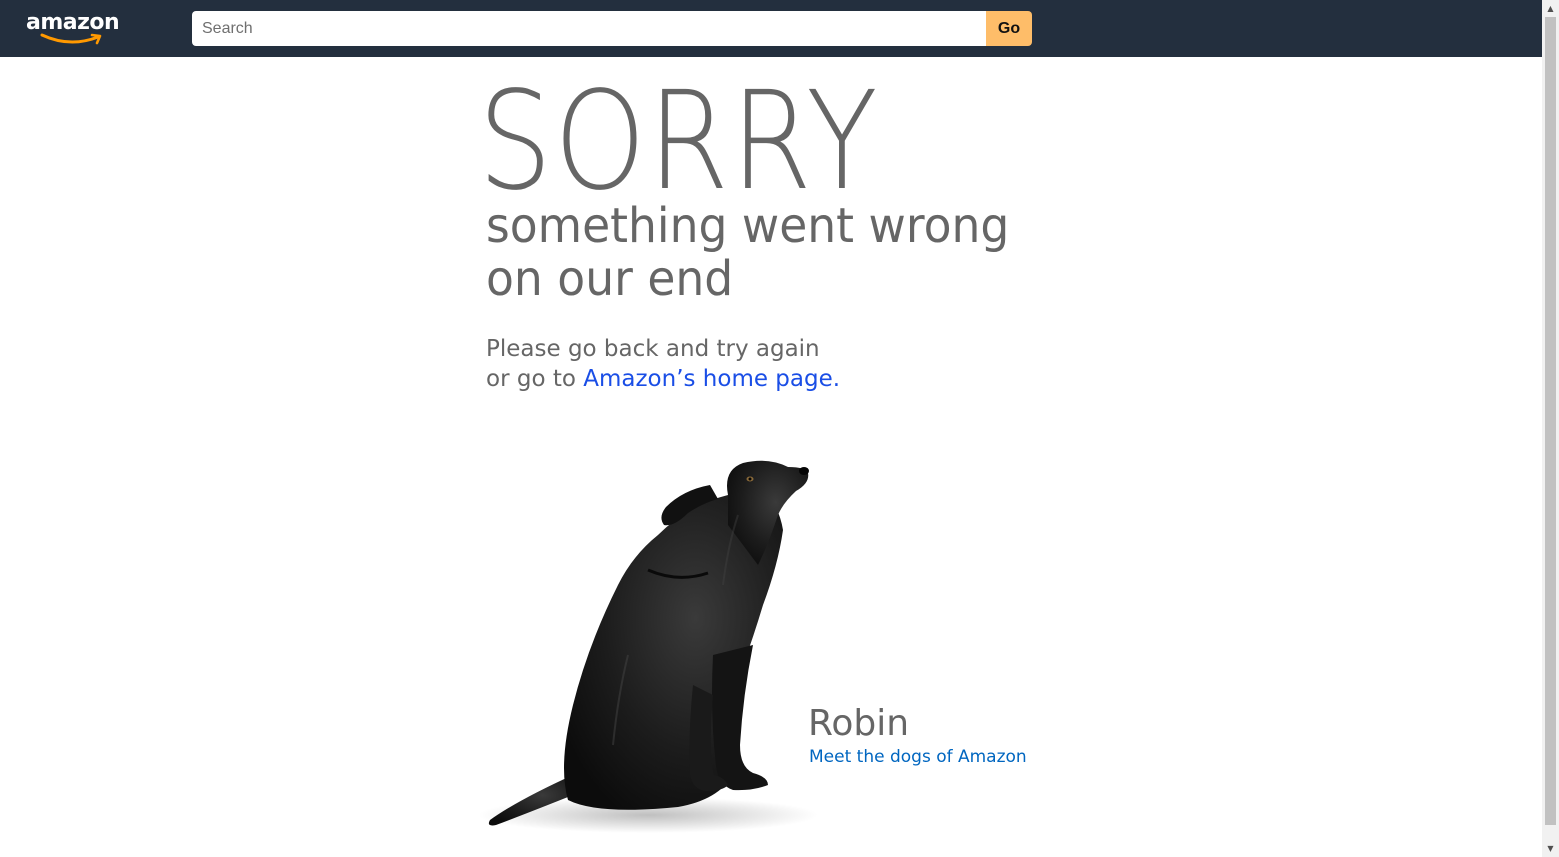 The width and height of the screenshot is (1559, 857). I want to click on message-line-1: Please go back and try again, so click(653, 349).